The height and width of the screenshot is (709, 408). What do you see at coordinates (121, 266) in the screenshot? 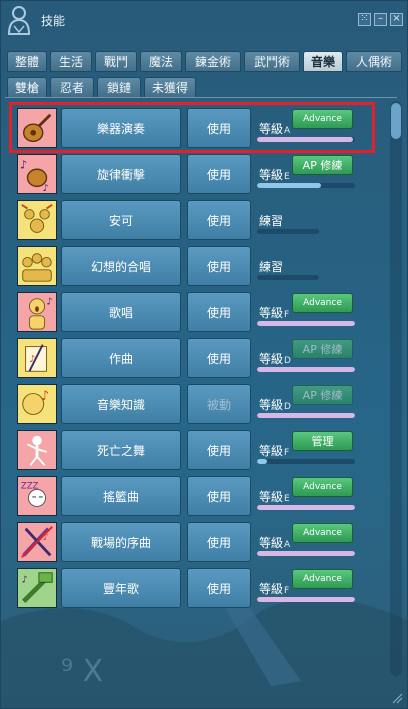
I see `skill-name-button: 幻想的合唱` at bounding box center [121, 266].